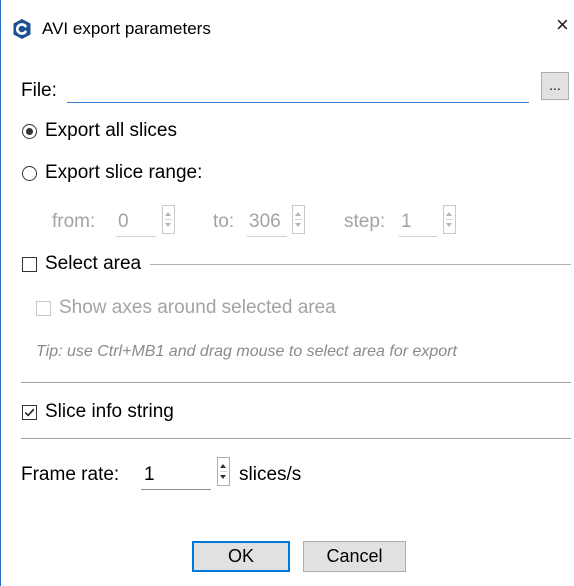 Image resolution: width=574 pixels, height=586 pixels. Describe the element at coordinates (126, 28) in the screenshot. I see `window-title: AVI export parameters` at that location.